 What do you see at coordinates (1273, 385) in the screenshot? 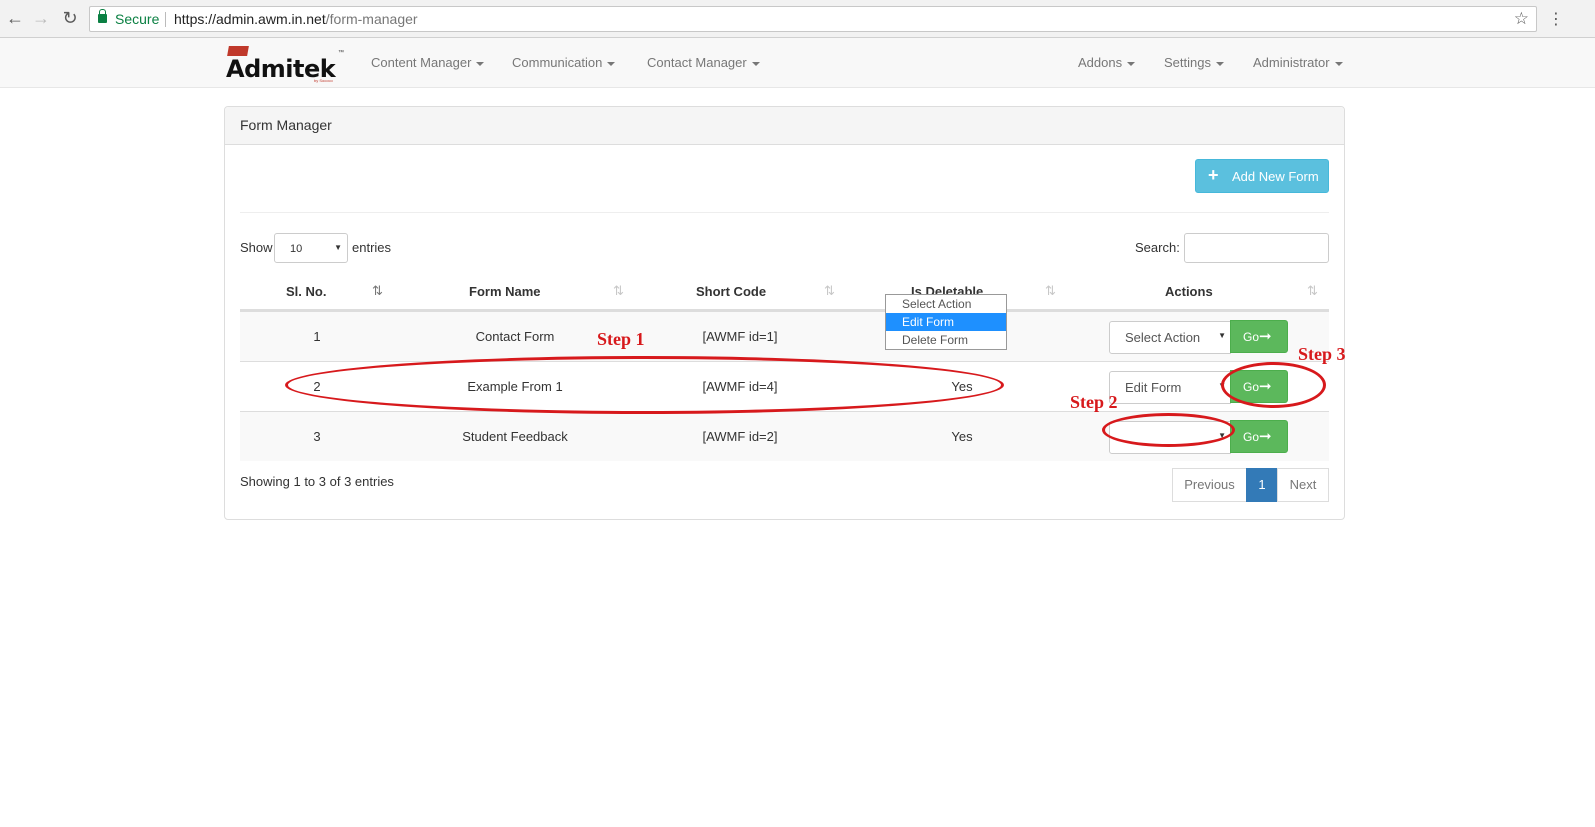
I see `step3-highlight-ellipse` at bounding box center [1273, 385].